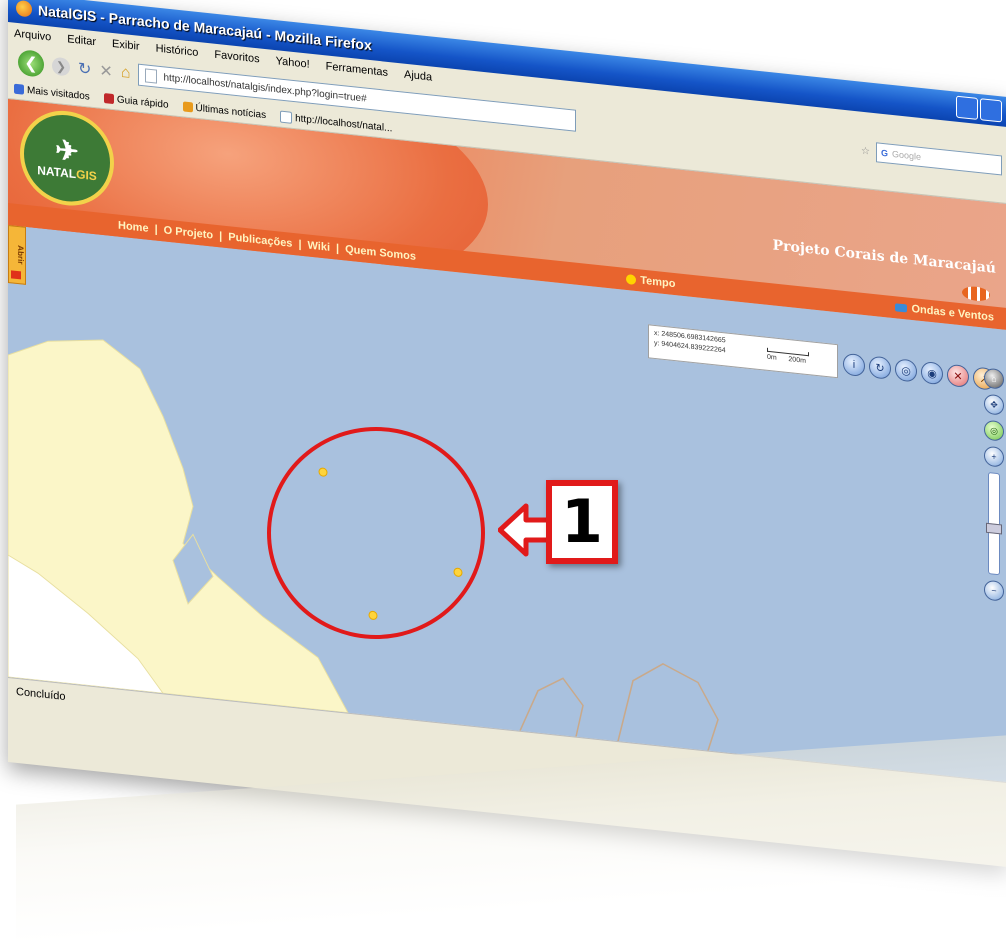 The image size is (1006, 945). What do you see at coordinates (884, 257) in the screenshot?
I see `project-title: Projeto Corais de Maracajaú` at bounding box center [884, 257].